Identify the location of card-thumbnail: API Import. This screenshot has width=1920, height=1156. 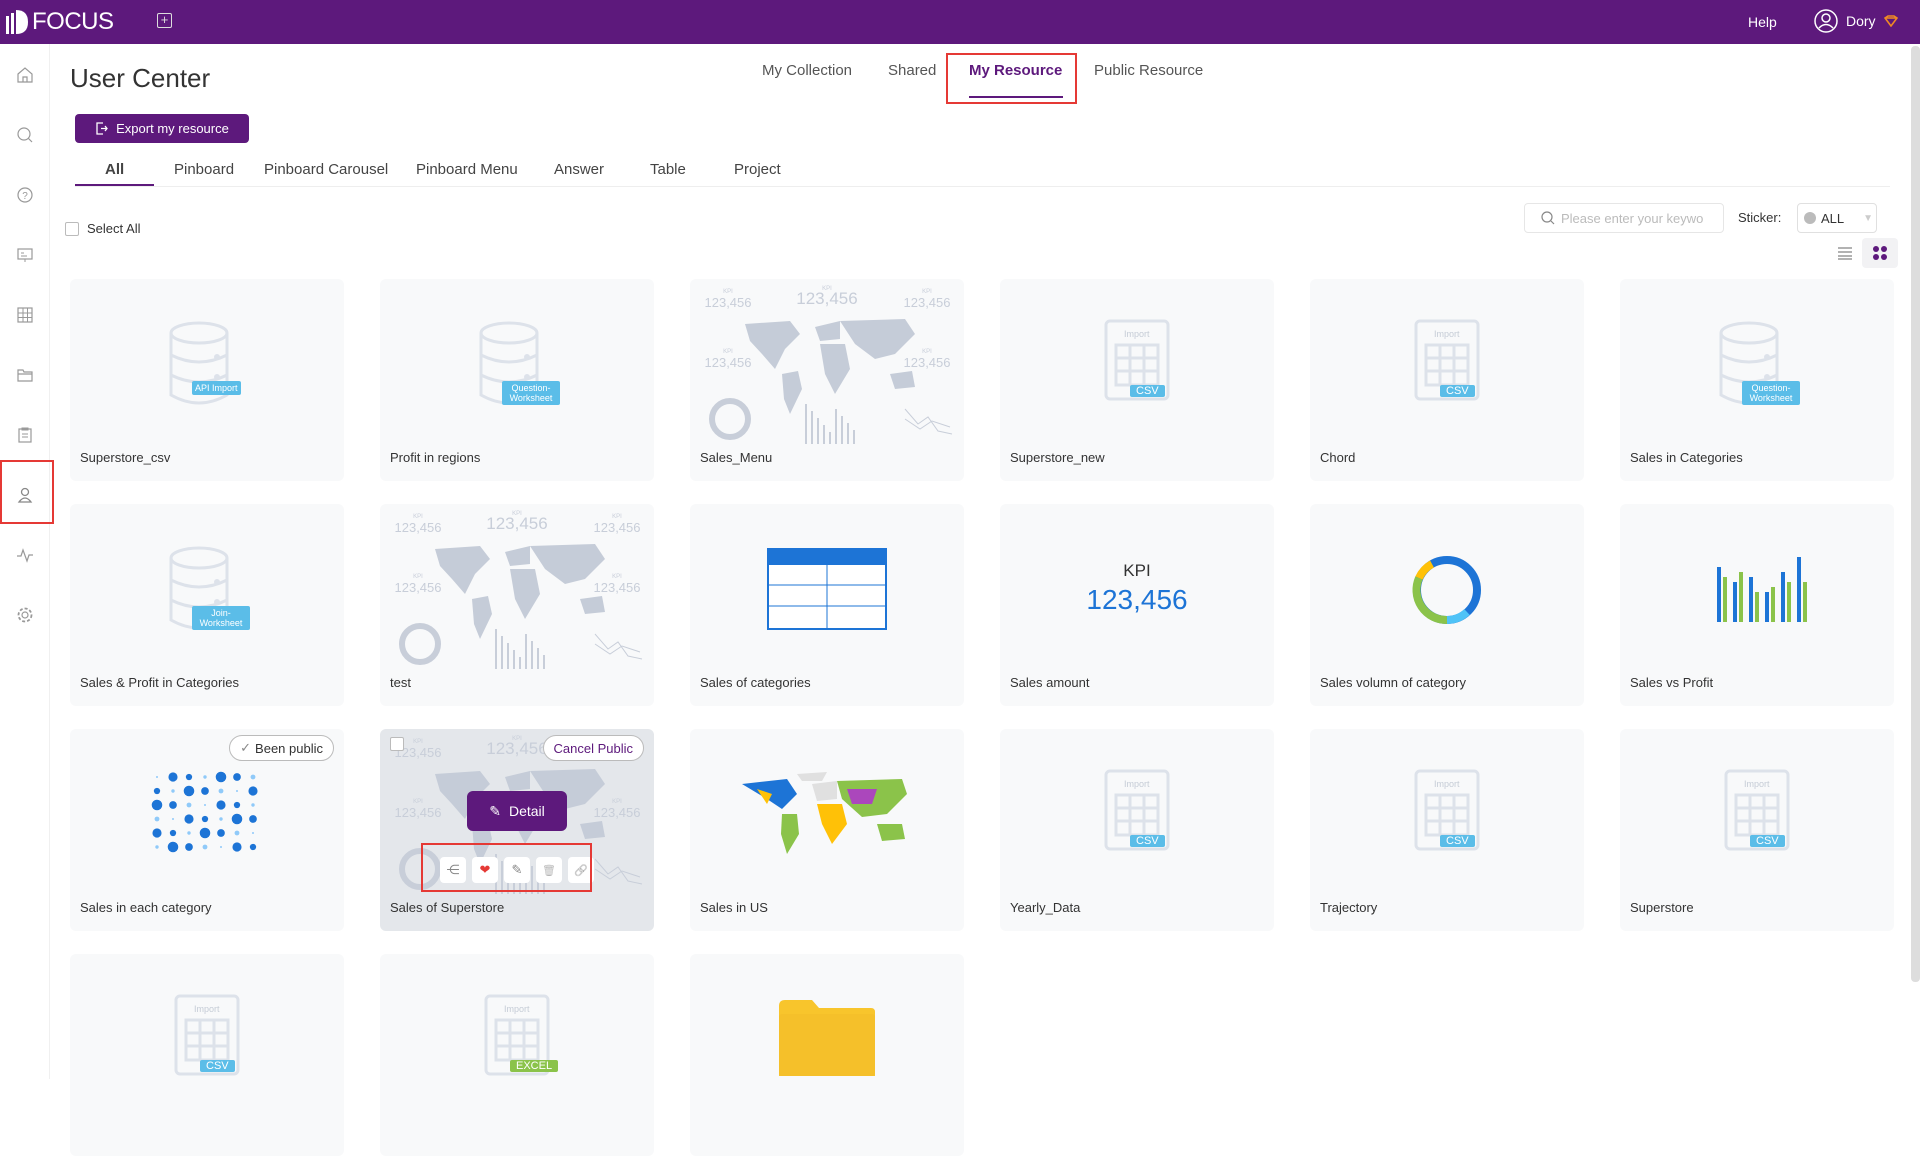
(207, 361).